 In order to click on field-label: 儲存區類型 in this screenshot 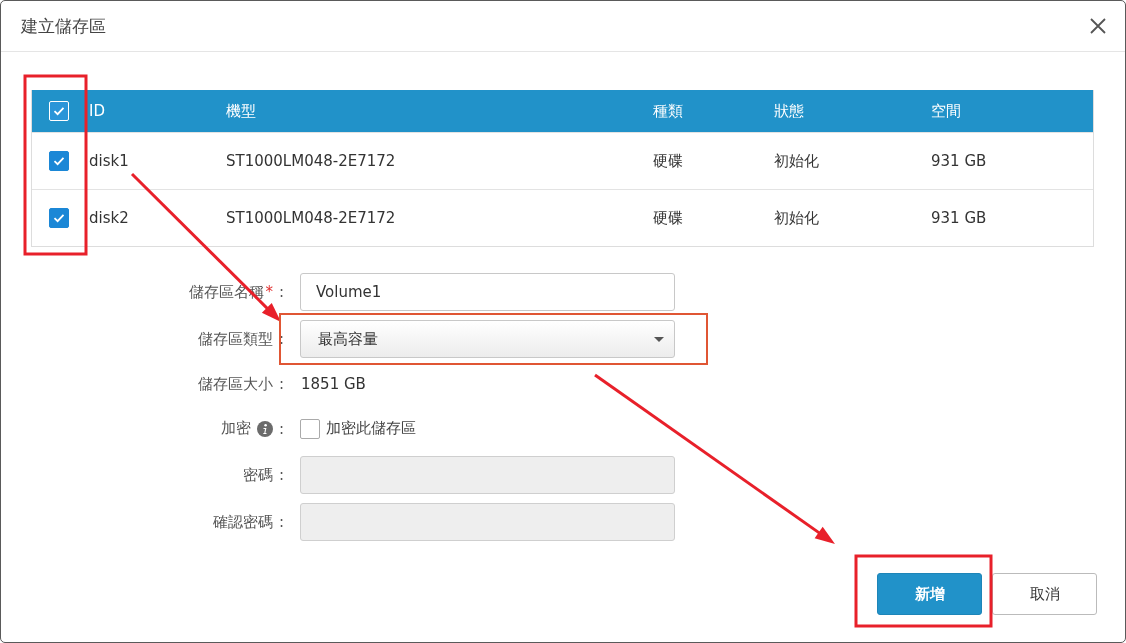, I will do `click(235, 339)`.